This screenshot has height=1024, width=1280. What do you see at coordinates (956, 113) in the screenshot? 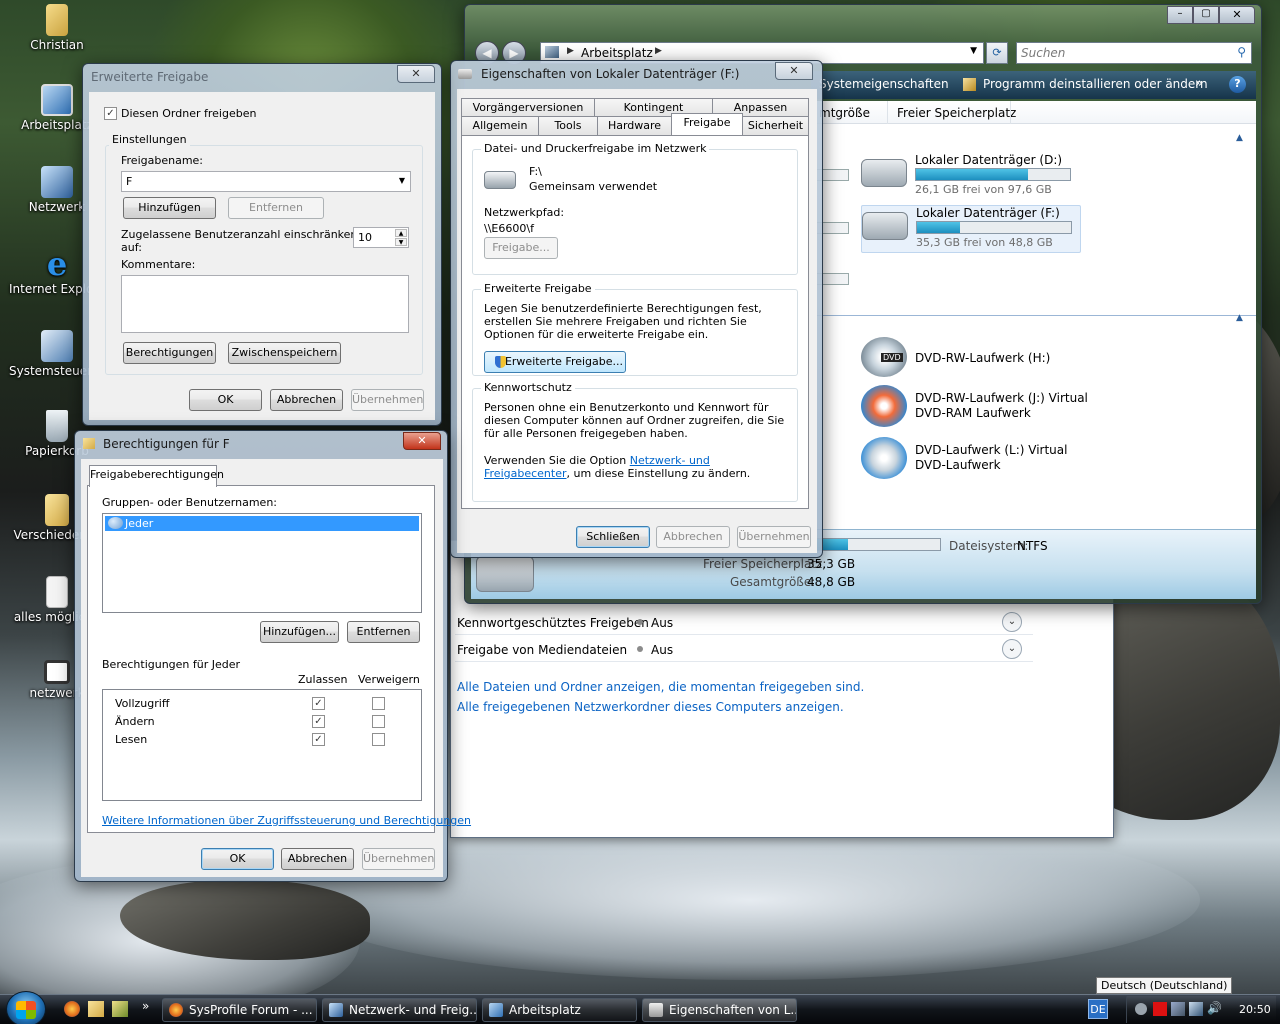
I see `column-header-free-space: Freier Speicherplatz` at bounding box center [956, 113].